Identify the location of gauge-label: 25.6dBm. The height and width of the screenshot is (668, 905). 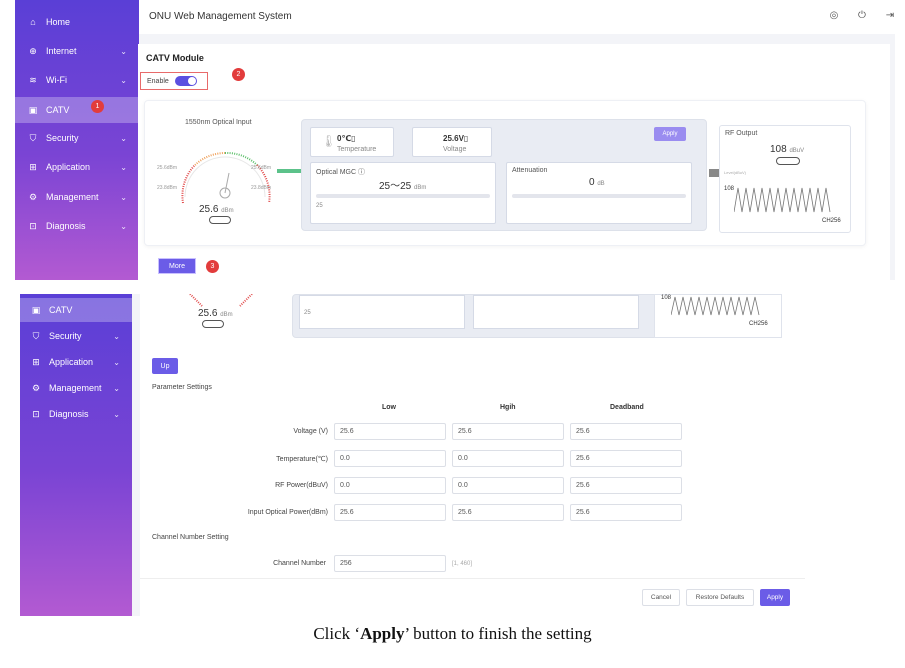
(261, 168).